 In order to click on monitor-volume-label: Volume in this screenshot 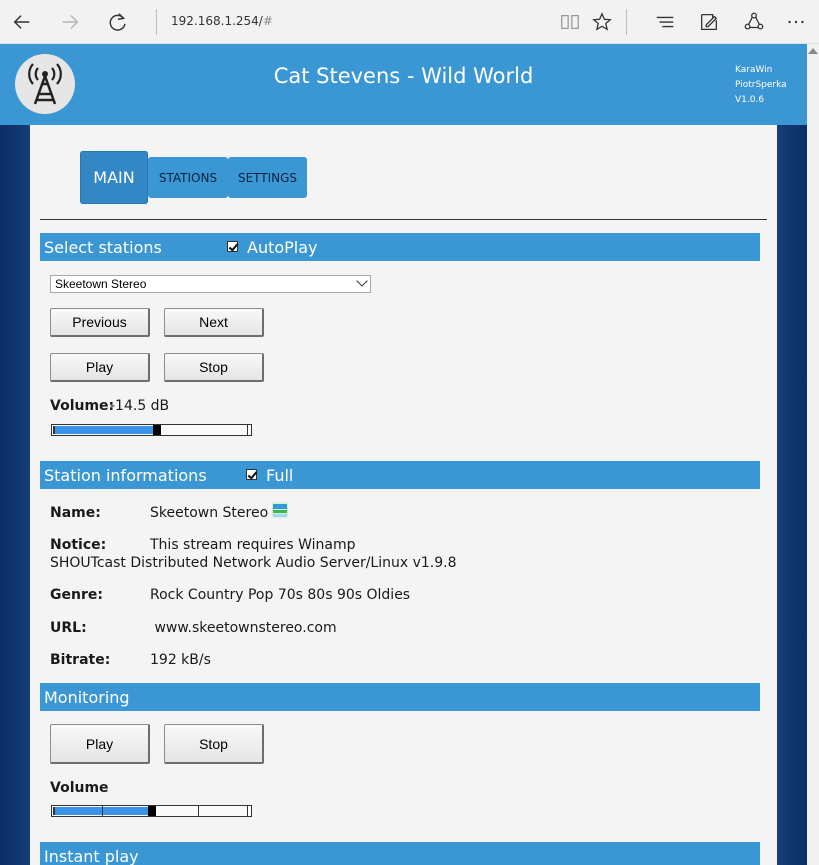, I will do `click(79, 788)`.